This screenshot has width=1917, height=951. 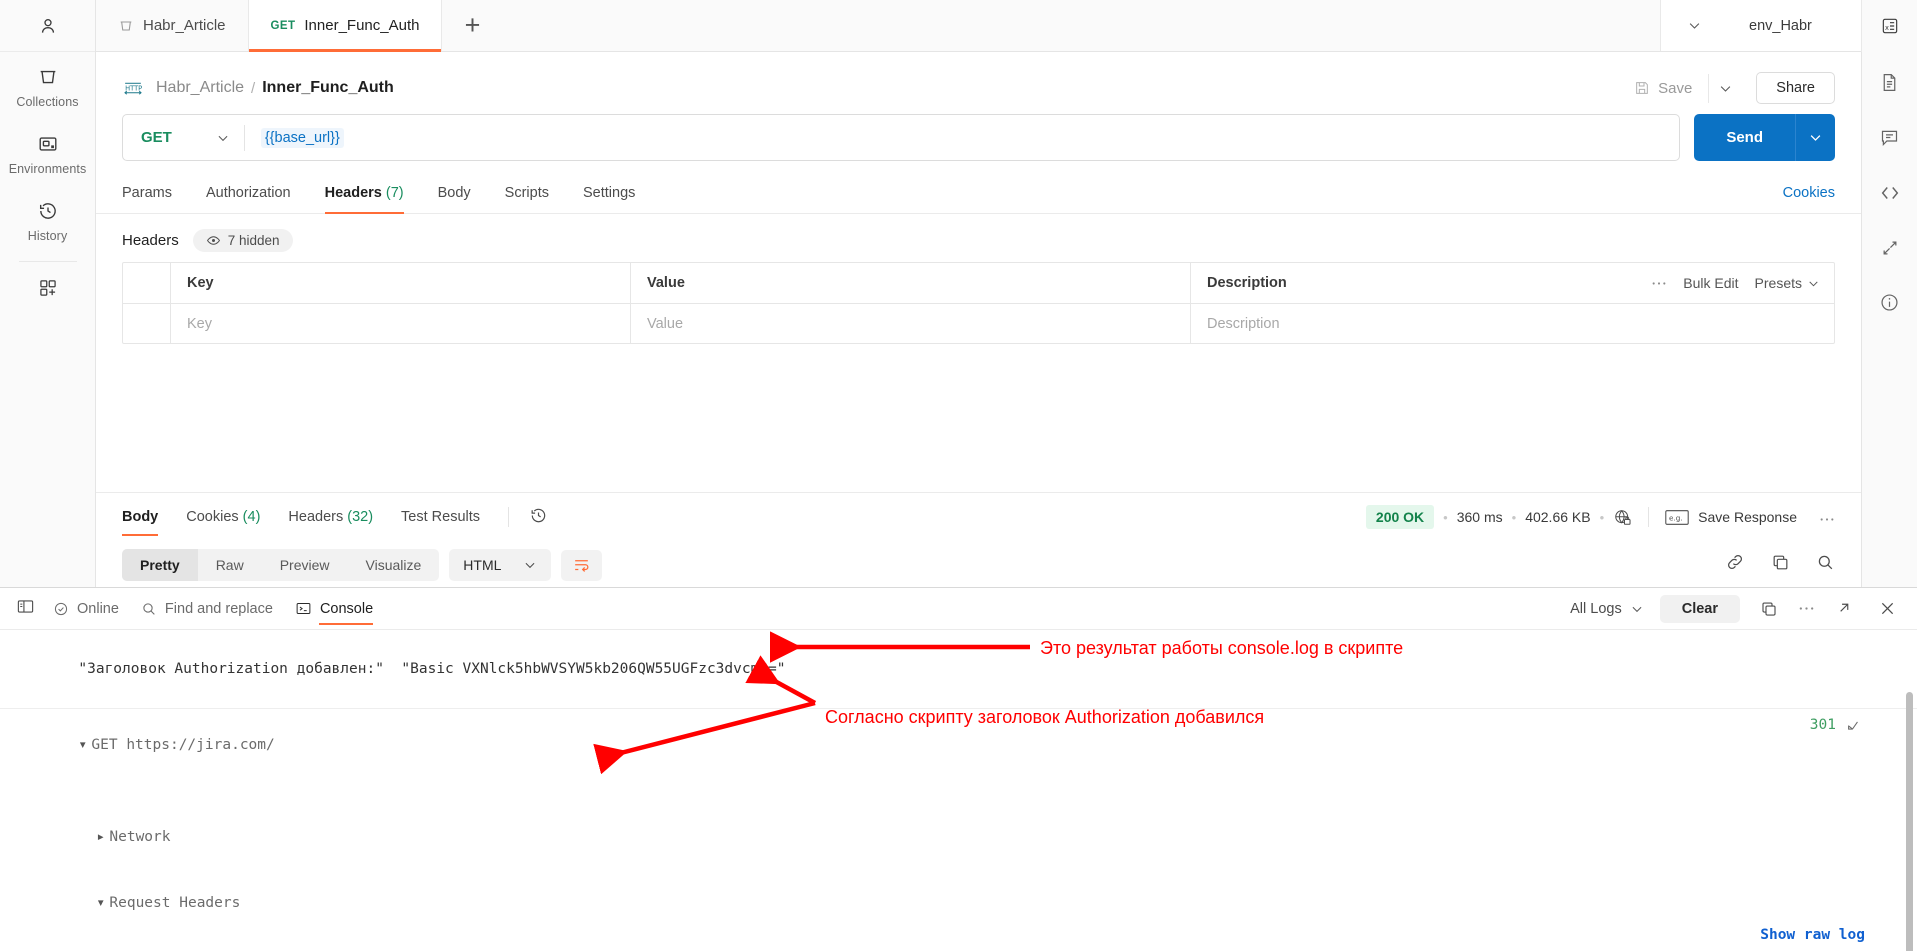 What do you see at coordinates (1607, 609) in the screenshot?
I see `log-filter-selector: All Logs` at bounding box center [1607, 609].